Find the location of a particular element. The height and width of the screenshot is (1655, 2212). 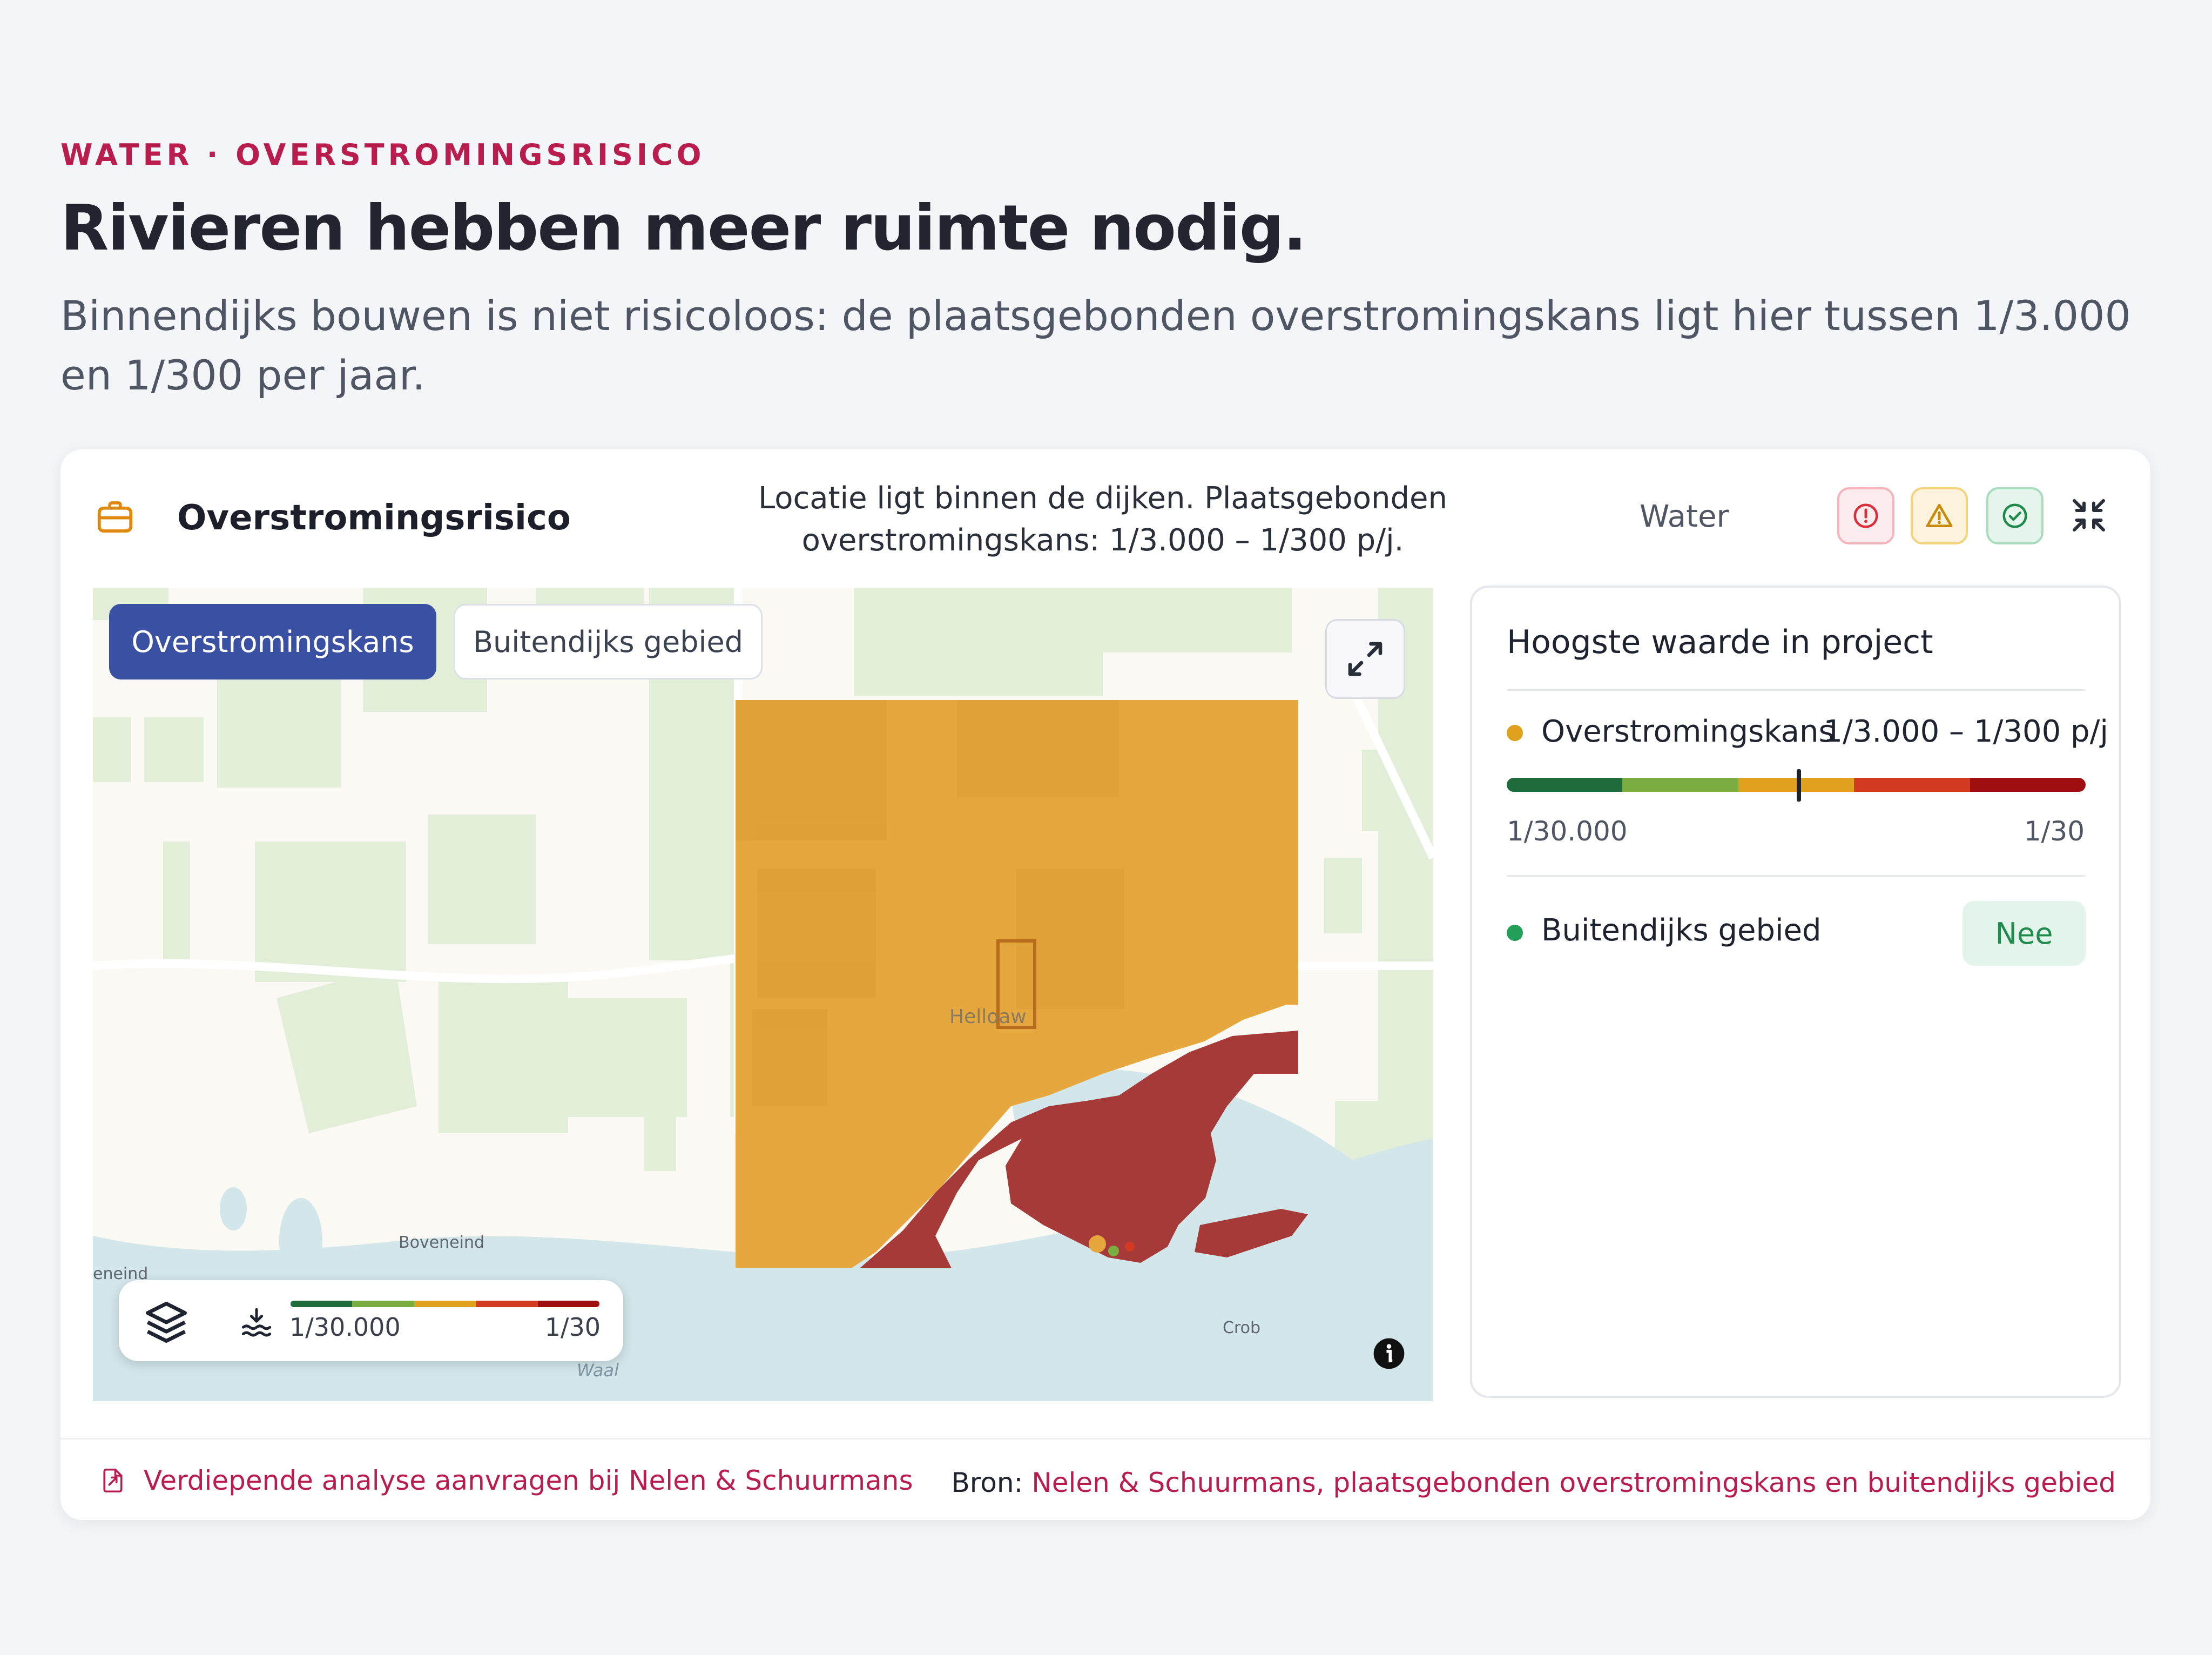

flood-chance-value: 1/3.000 – 1/300 p/j is located at coordinates (1965, 731).